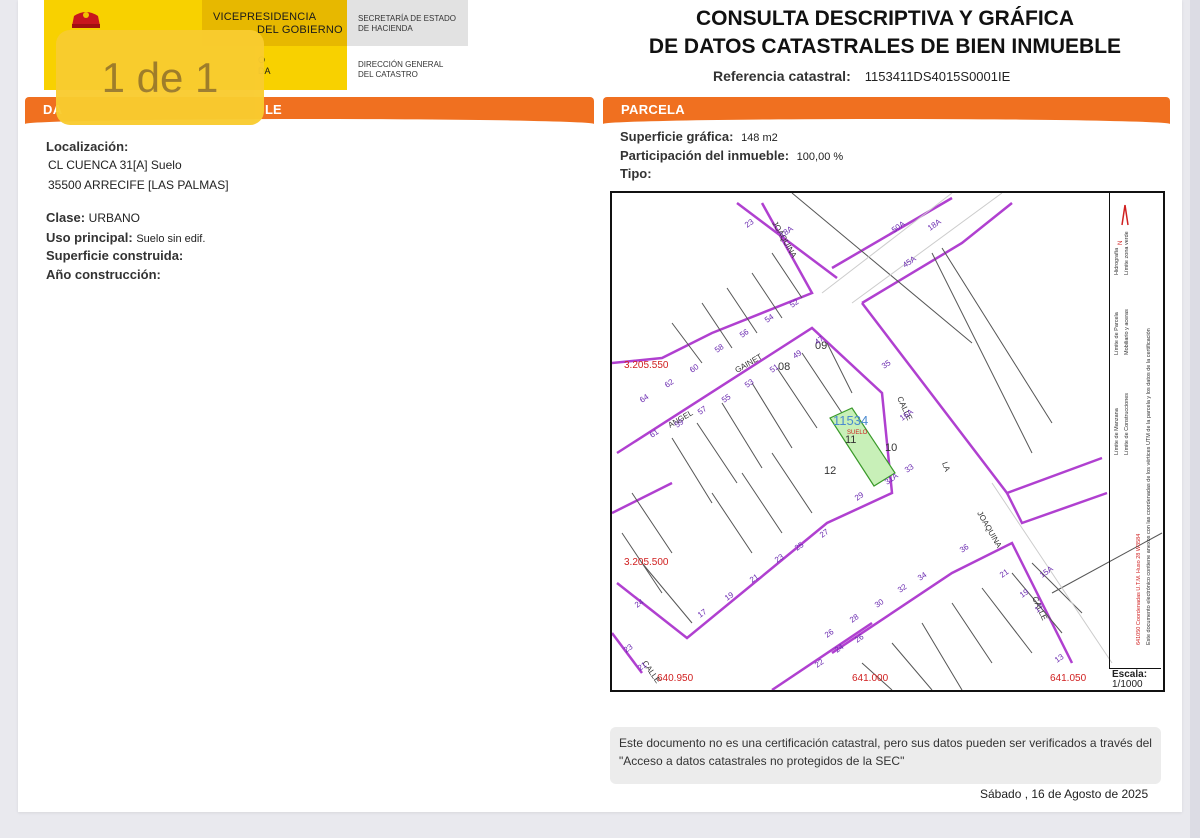 Image resolution: width=1200 pixels, height=838 pixels. What do you see at coordinates (1068, 678) in the screenshot?
I see `coord-x3: 641.050` at bounding box center [1068, 678].